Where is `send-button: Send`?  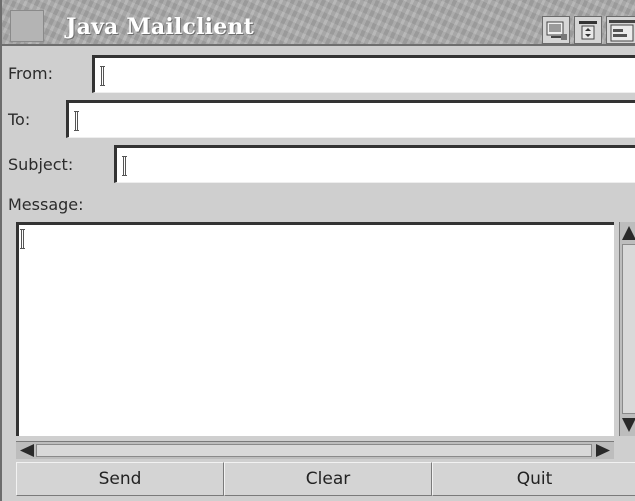 send-button: Send is located at coordinates (120, 479).